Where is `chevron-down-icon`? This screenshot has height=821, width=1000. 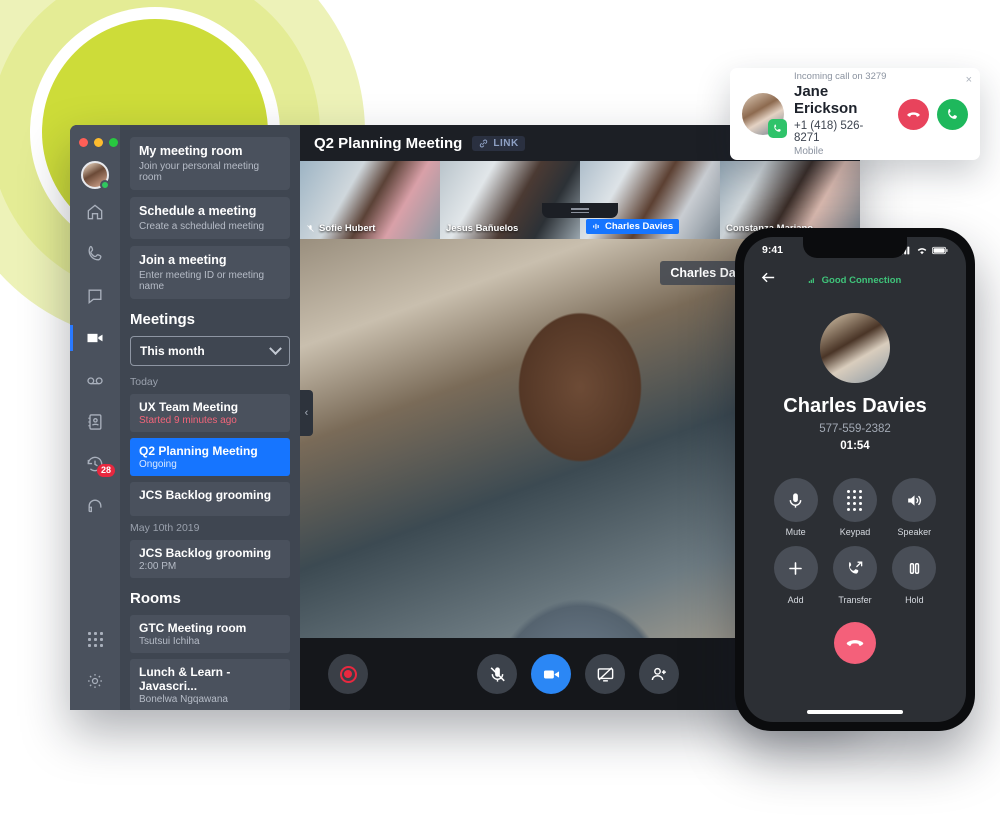 chevron-down-icon is located at coordinates (275, 348).